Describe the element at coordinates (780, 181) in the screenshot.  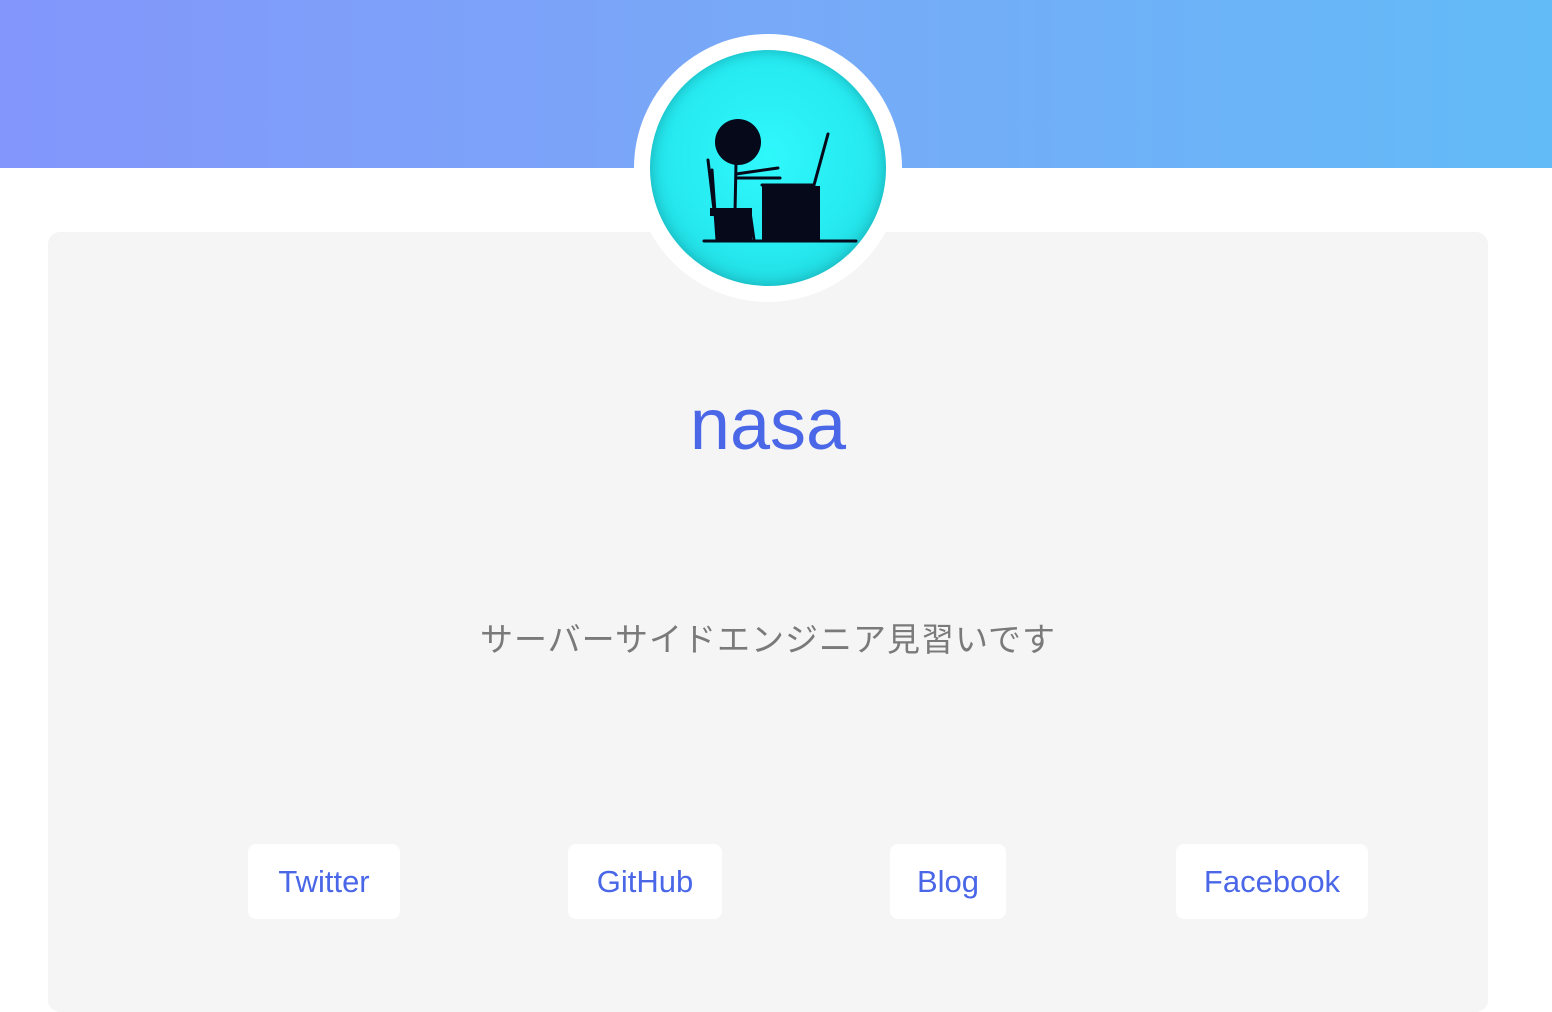
I see `person-at-laptop-icon` at that location.